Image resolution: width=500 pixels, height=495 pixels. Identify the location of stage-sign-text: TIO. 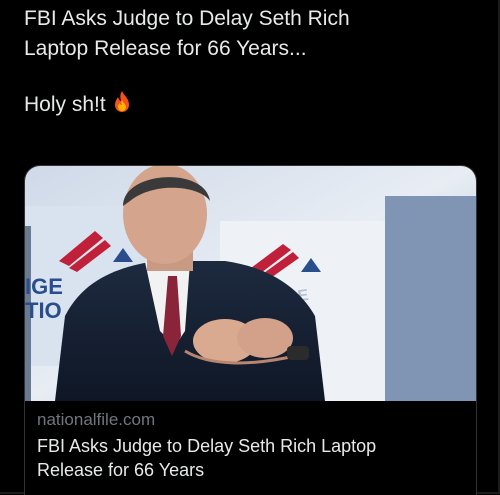
(43, 310).